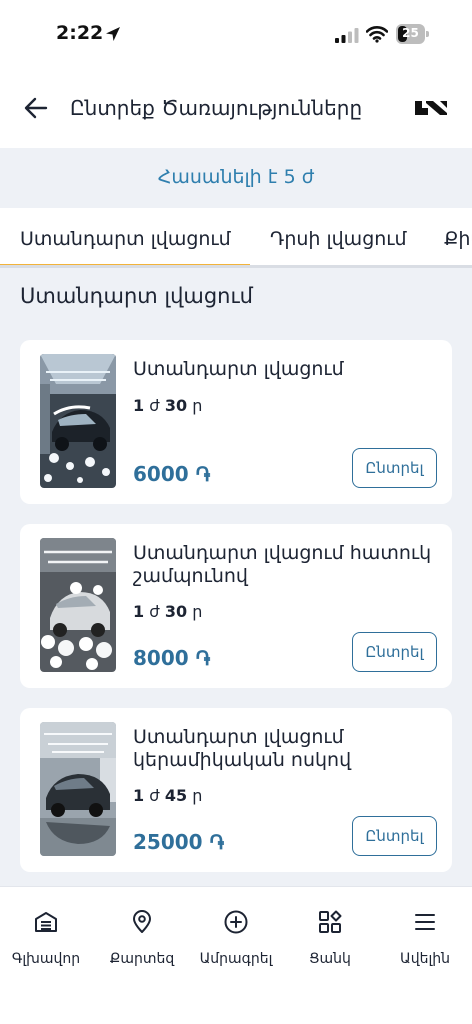 Image resolution: width=472 pixels, height=1024 pixels. I want to click on service-price: 25000 ֏, so click(179, 842).